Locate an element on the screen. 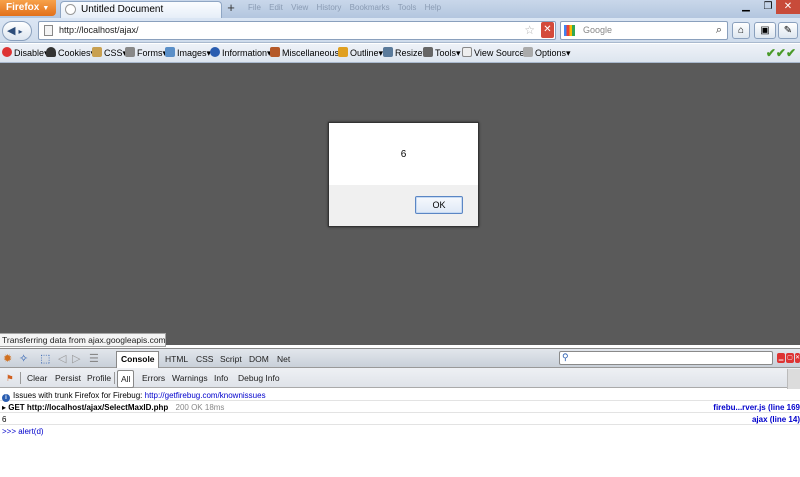 Image resolution: width=800 pixels, height=477 pixels. home-icon: ⌂ is located at coordinates (741, 30).